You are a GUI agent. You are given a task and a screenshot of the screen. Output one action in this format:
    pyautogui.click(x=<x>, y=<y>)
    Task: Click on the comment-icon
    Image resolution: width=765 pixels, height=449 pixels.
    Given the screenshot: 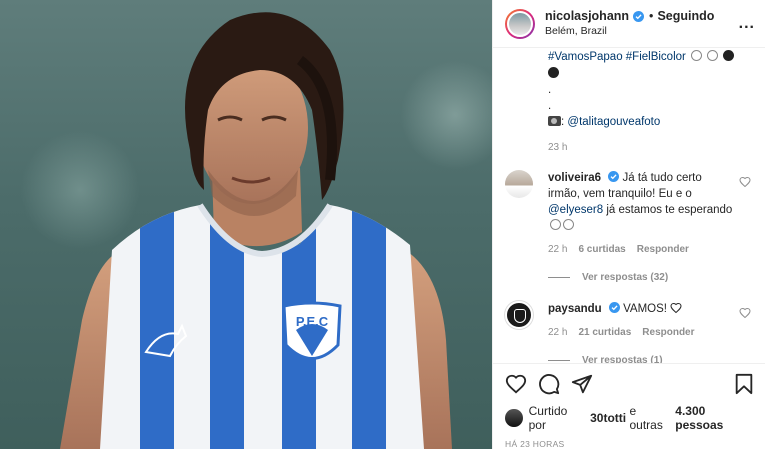 What is the action you would take?
    pyautogui.click(x=549, y=384)
    